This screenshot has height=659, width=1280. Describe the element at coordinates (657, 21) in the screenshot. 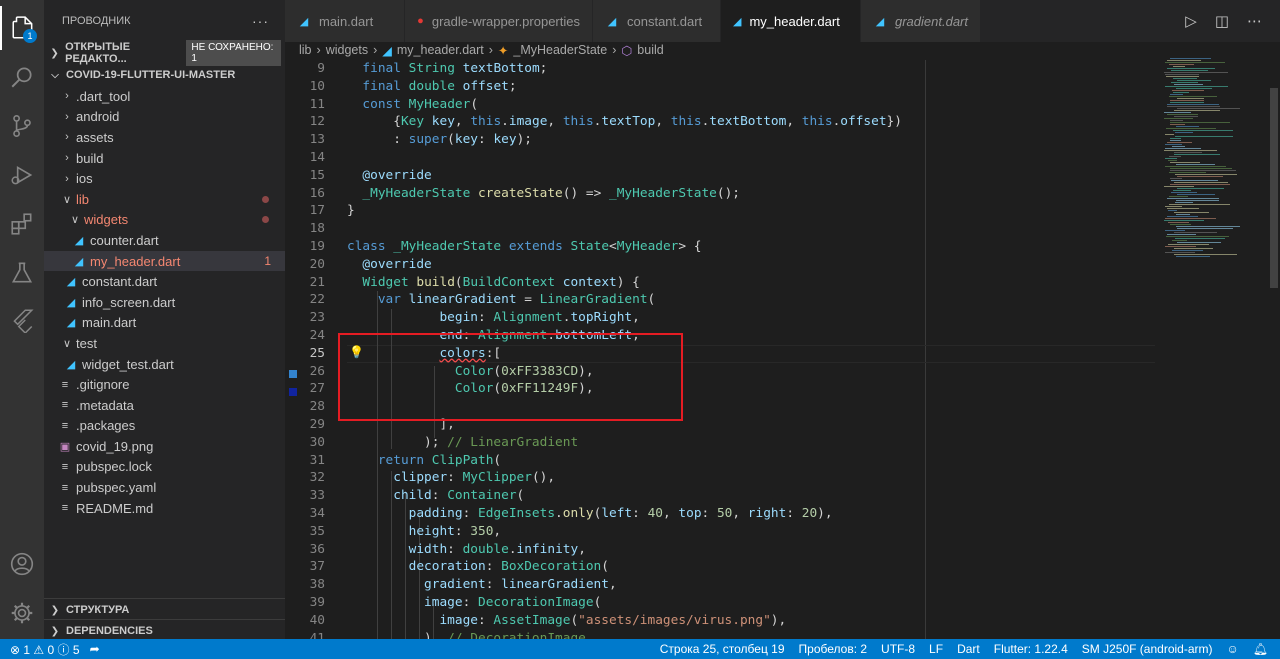

I see `tab-constant-dart: ◢ constant.dart` at that location.